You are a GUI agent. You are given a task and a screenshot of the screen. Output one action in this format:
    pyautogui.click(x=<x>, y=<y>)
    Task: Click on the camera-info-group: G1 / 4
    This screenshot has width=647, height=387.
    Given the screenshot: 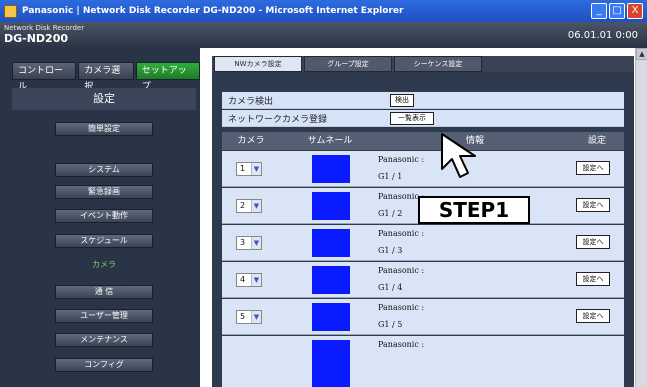 What is the action you would take?
    pyautogui.click(x=390, y=287)
    